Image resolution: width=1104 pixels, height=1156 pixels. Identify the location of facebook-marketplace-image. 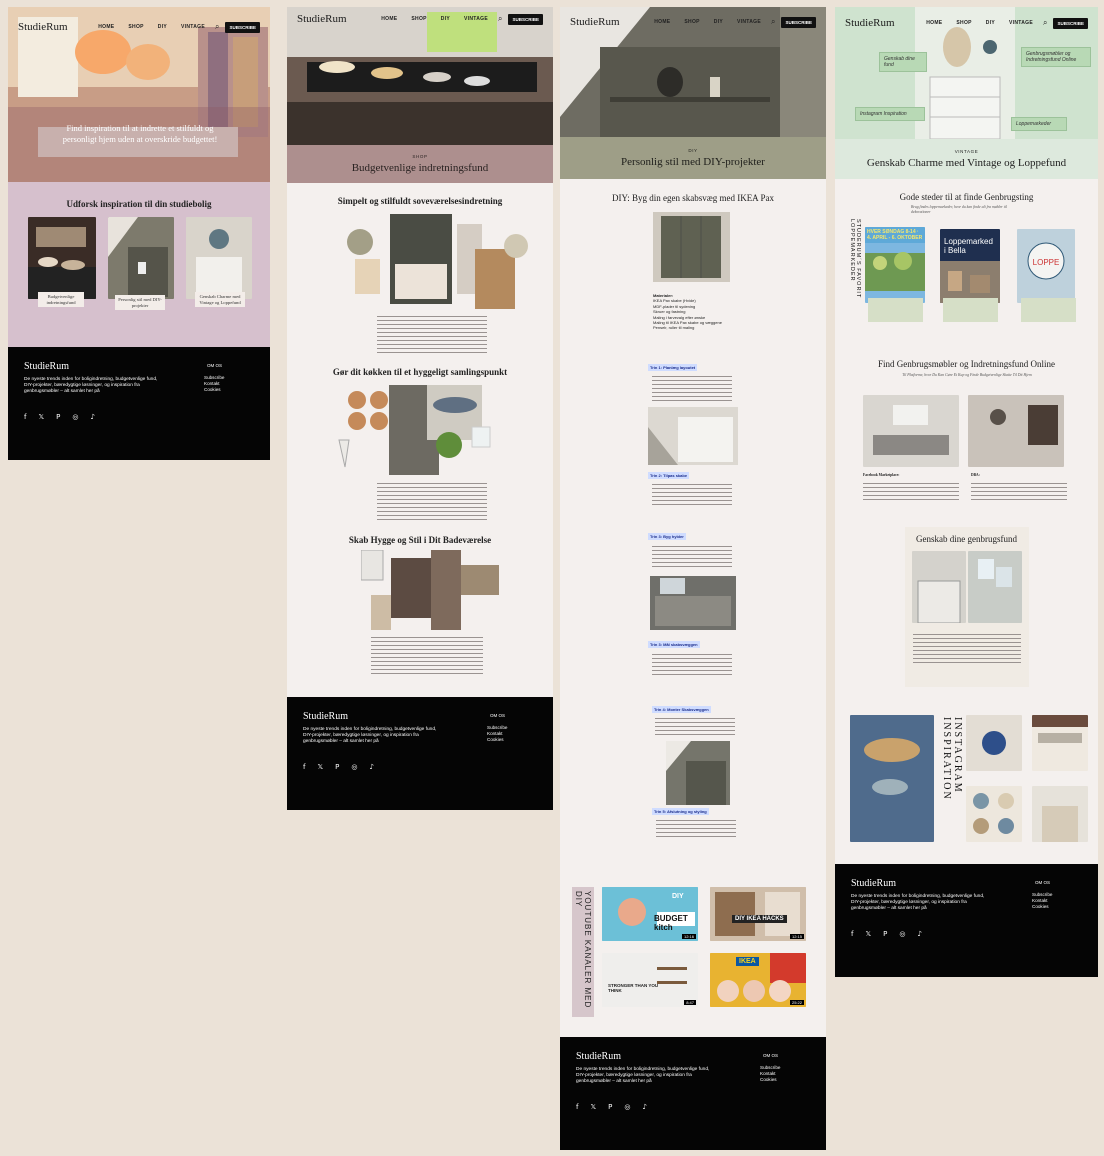
(911, 431).